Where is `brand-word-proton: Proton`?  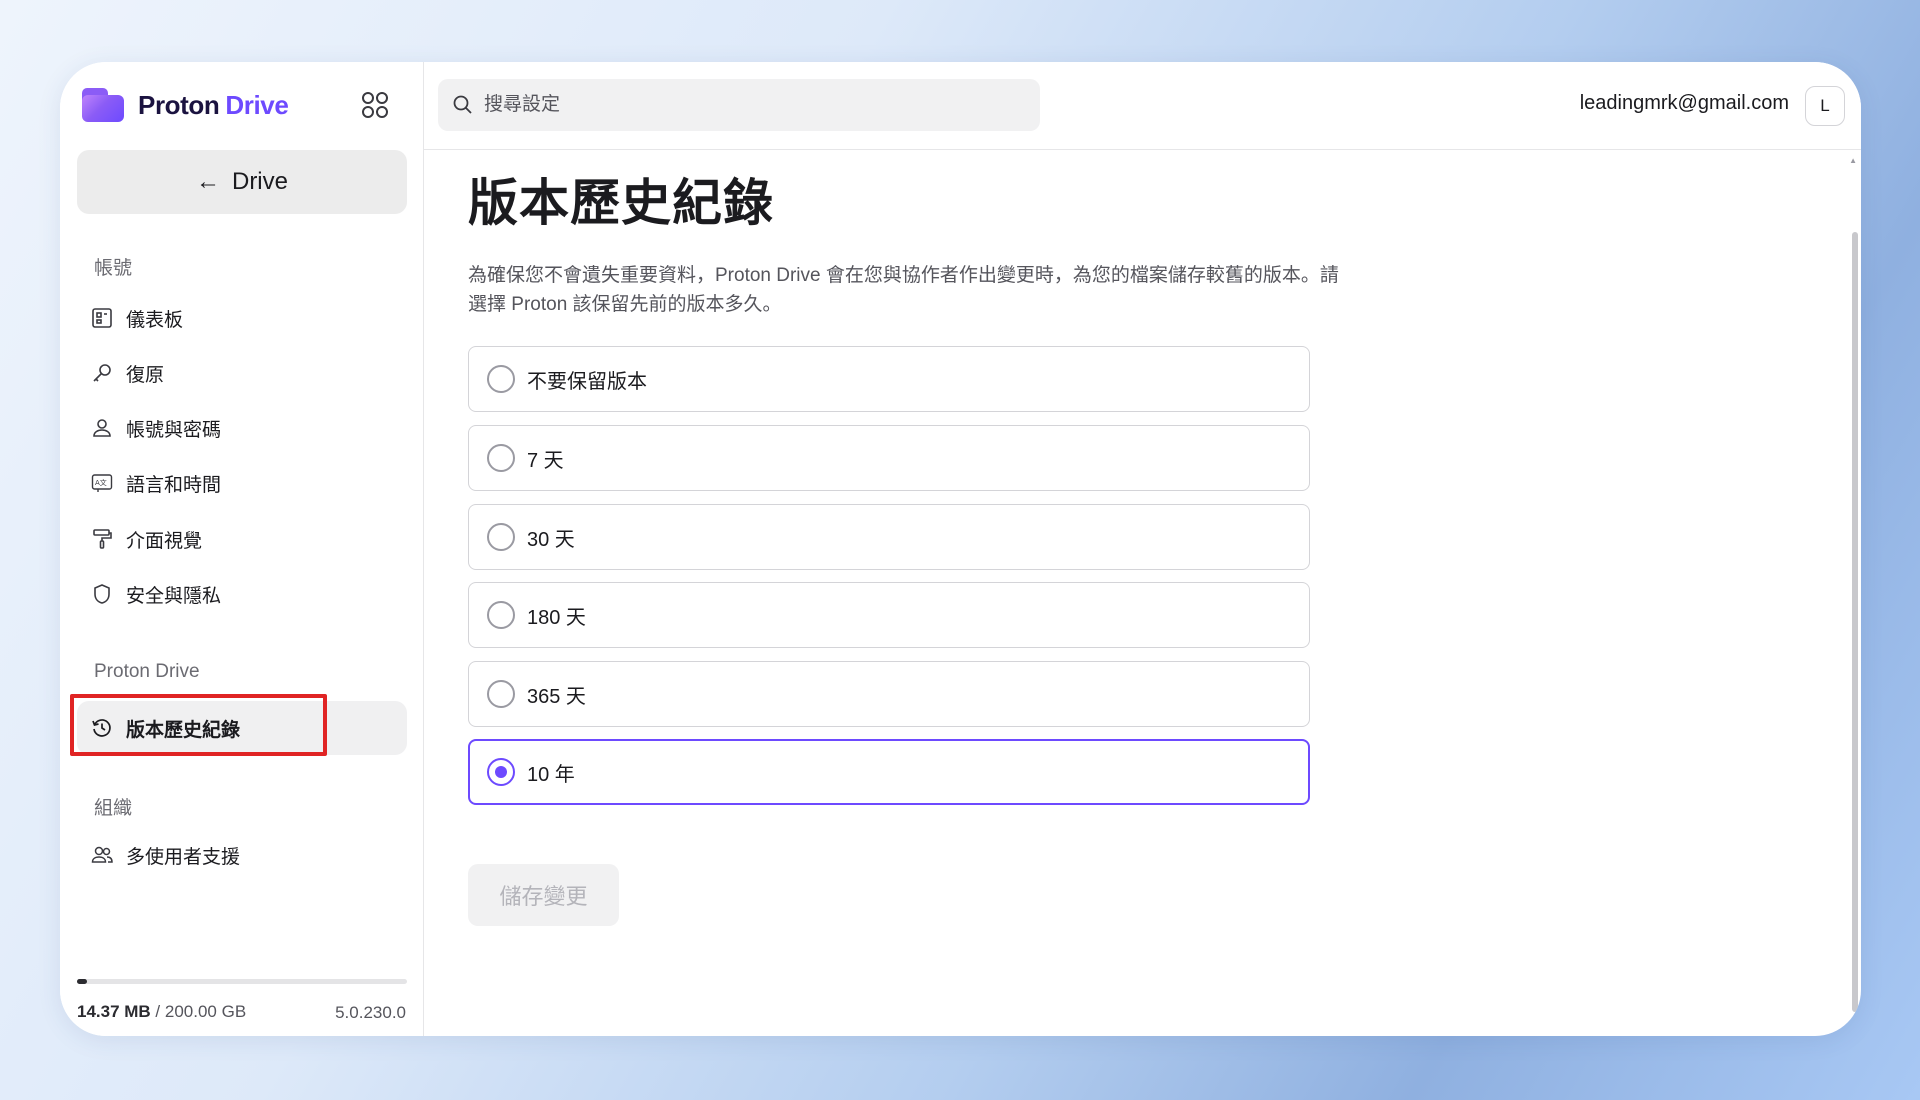 brand-word-proton: Proton is located at coordinates (179, 104).